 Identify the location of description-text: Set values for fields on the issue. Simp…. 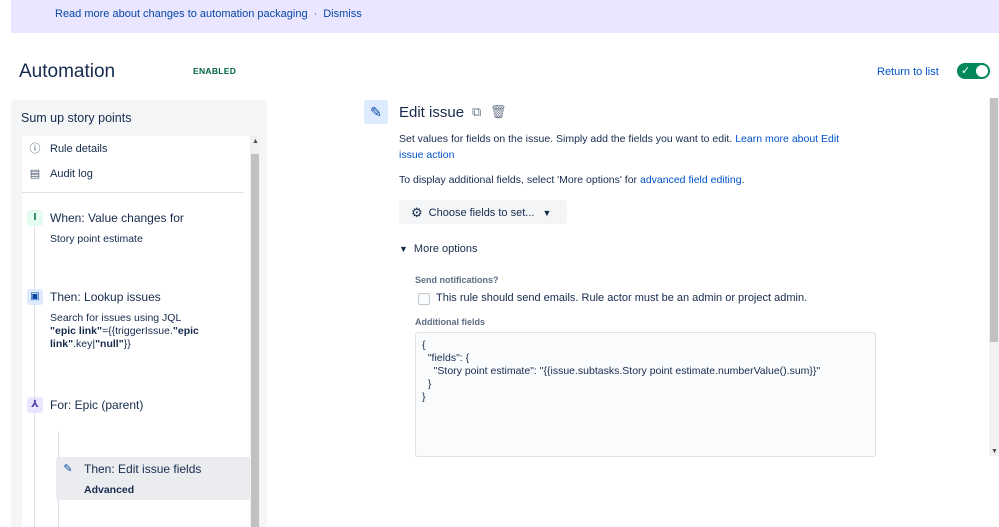
(566, 139).